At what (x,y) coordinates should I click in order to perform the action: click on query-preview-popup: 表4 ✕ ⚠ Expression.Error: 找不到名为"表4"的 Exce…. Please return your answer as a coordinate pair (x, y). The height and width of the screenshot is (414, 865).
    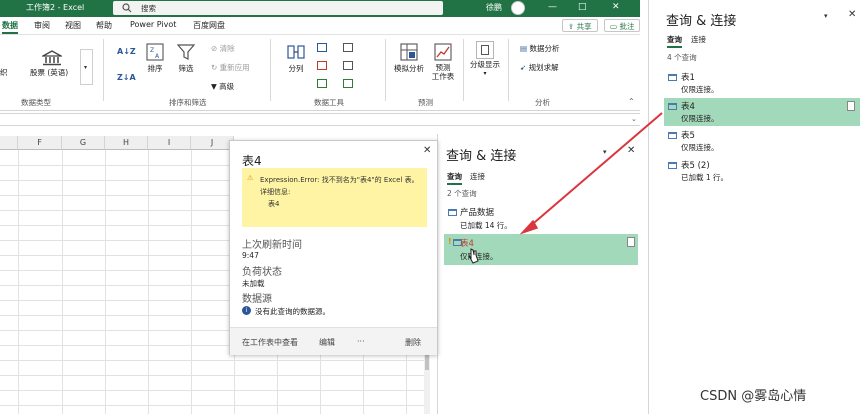
    Looking at the image, I should click on (333, 247).